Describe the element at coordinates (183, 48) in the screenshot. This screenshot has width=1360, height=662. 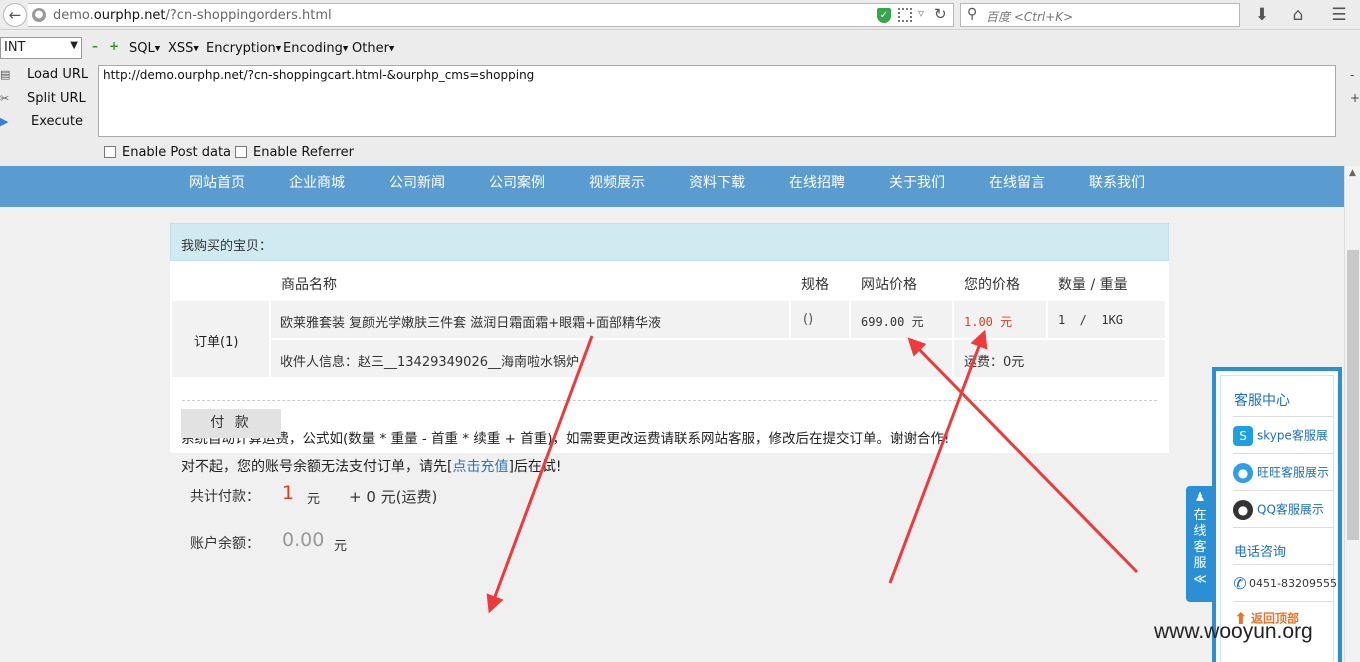
I see `menu-xss: XSS▼` at that location.